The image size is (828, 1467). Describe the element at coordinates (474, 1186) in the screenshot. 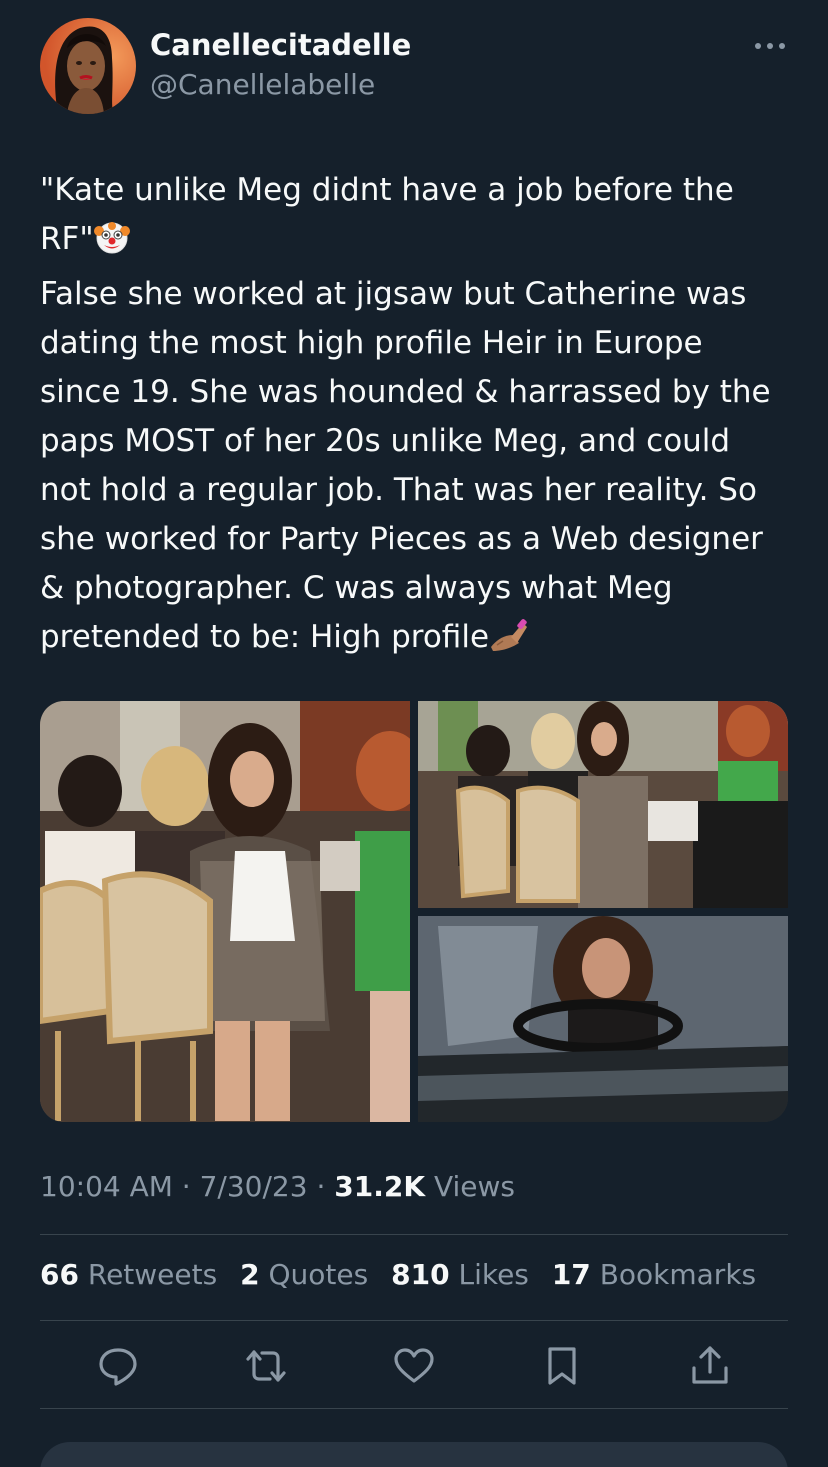

I see `views-label: Views` at that location.